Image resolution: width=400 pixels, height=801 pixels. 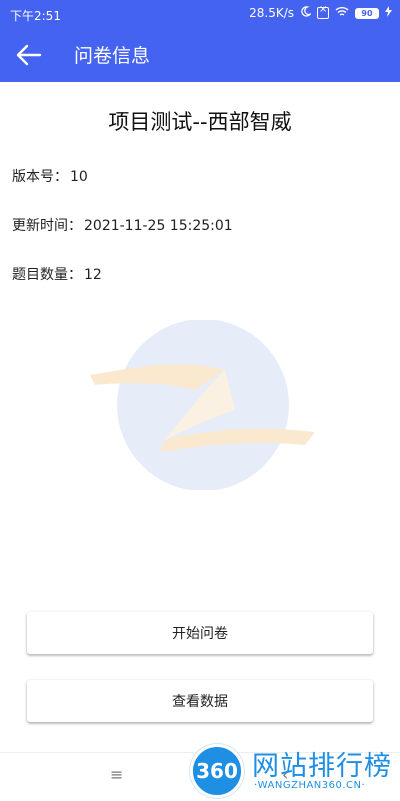 I want to click on close-box-icon, so click(x=323, y=11).